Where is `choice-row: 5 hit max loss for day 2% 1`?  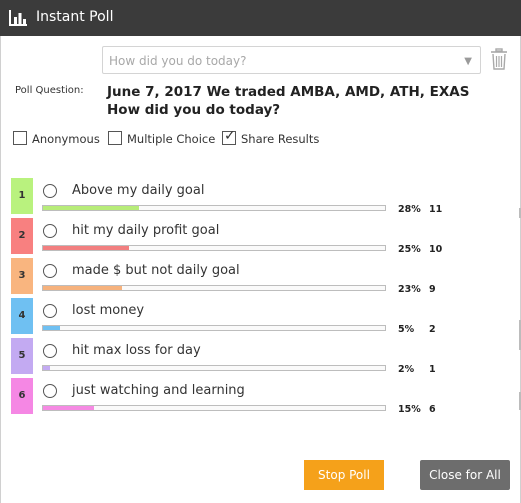 choice-row: 5 hit max loss for day 2% 1 is located at coordinates (266, 356).